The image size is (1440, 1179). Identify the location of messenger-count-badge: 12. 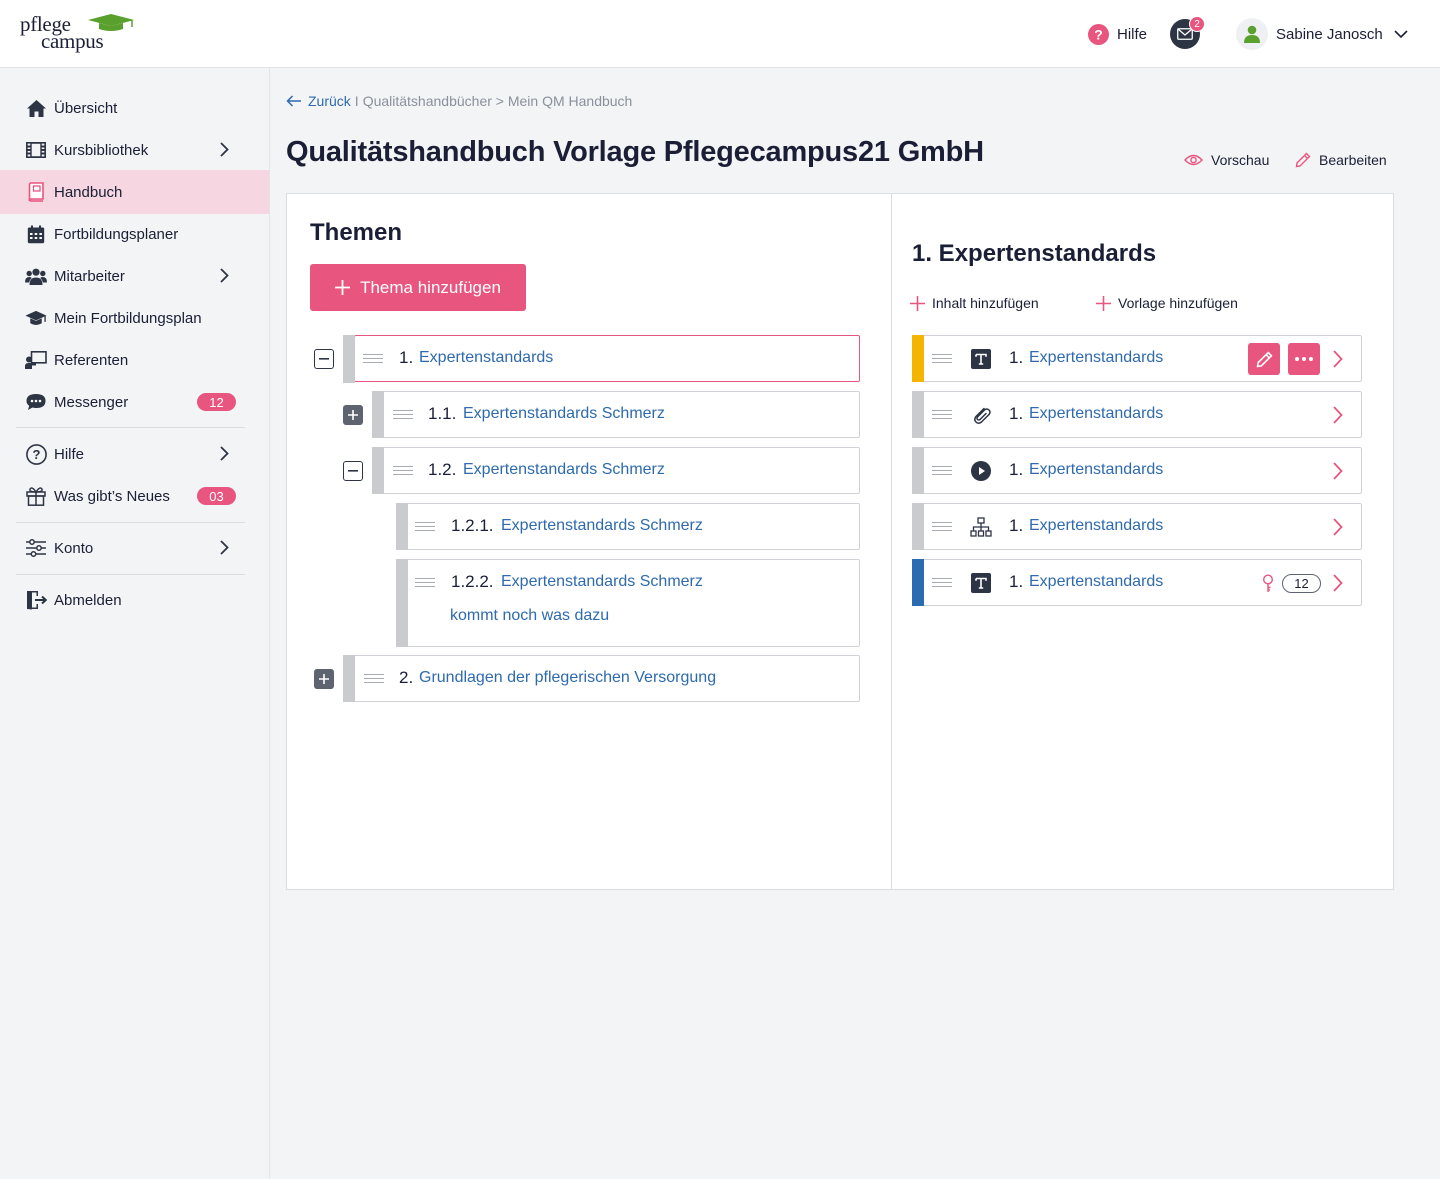
(216, 402).